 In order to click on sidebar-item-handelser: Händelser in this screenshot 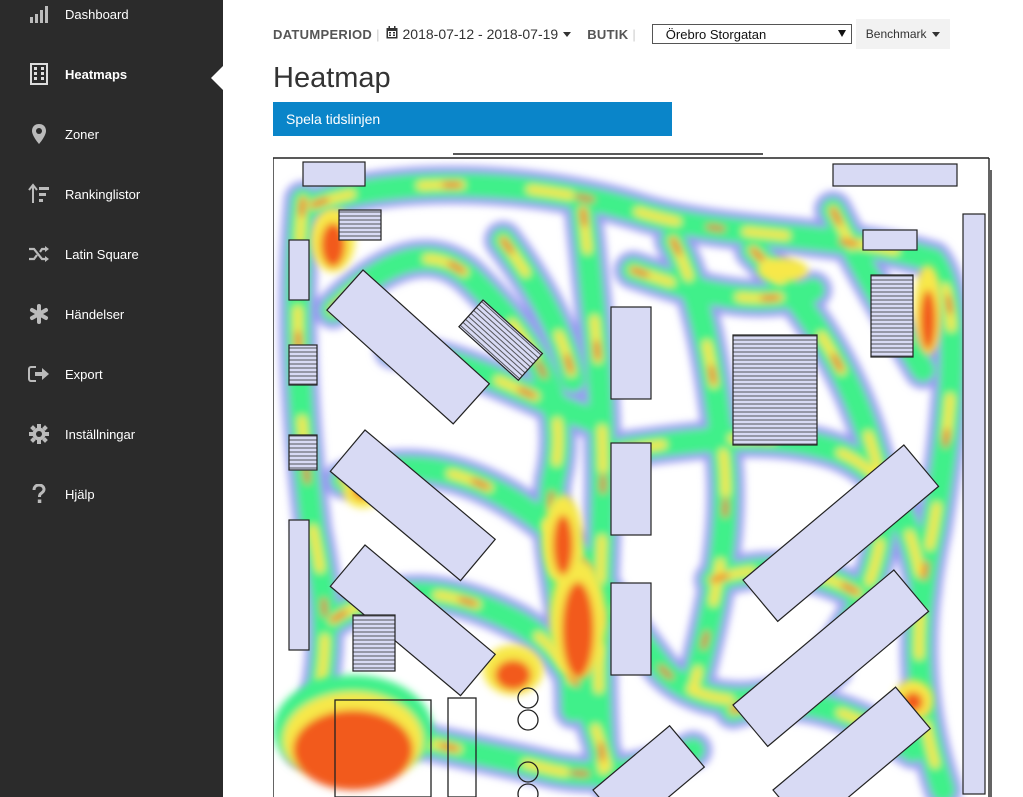, I will do `click(111, 314)`.